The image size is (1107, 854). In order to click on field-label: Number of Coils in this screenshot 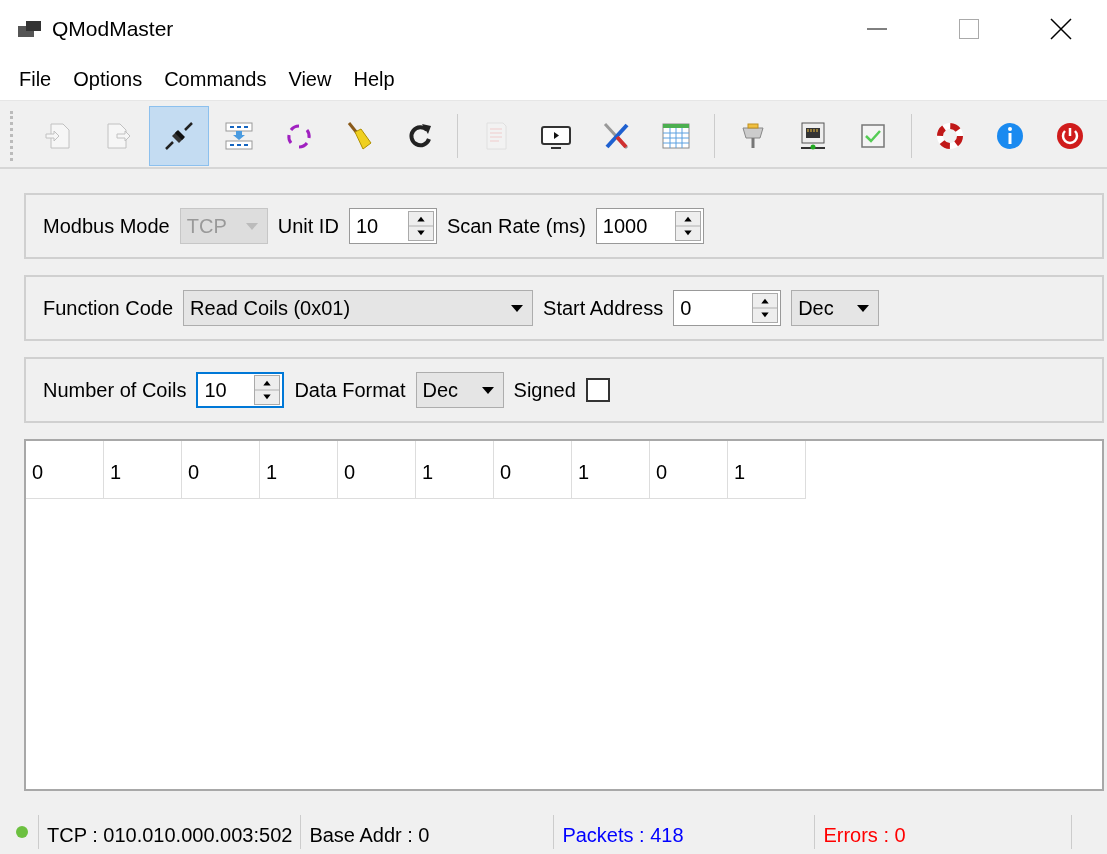, I will do `click(115, 390)`.